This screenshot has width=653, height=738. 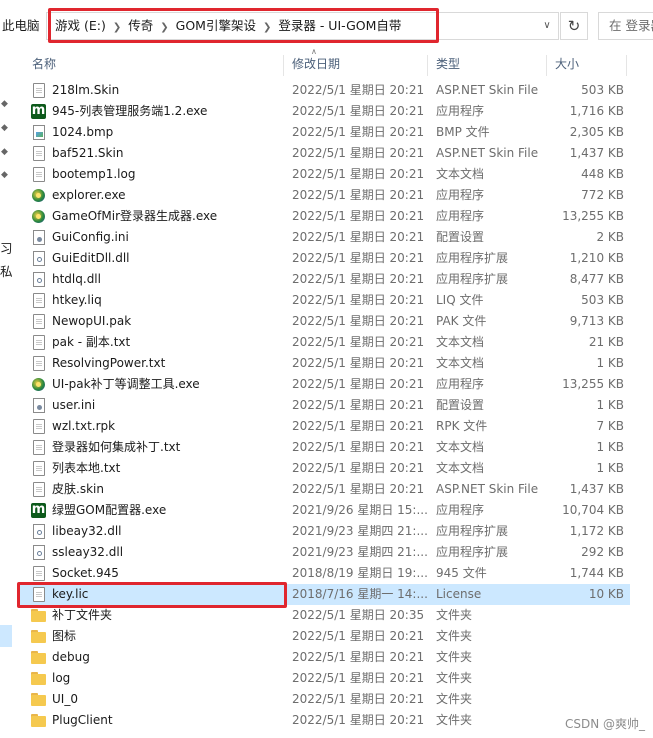 What do you see at coordinates (574, 26) in the screenshot?
I see `refresh-button: ↻` at bounding box center [574, 26].